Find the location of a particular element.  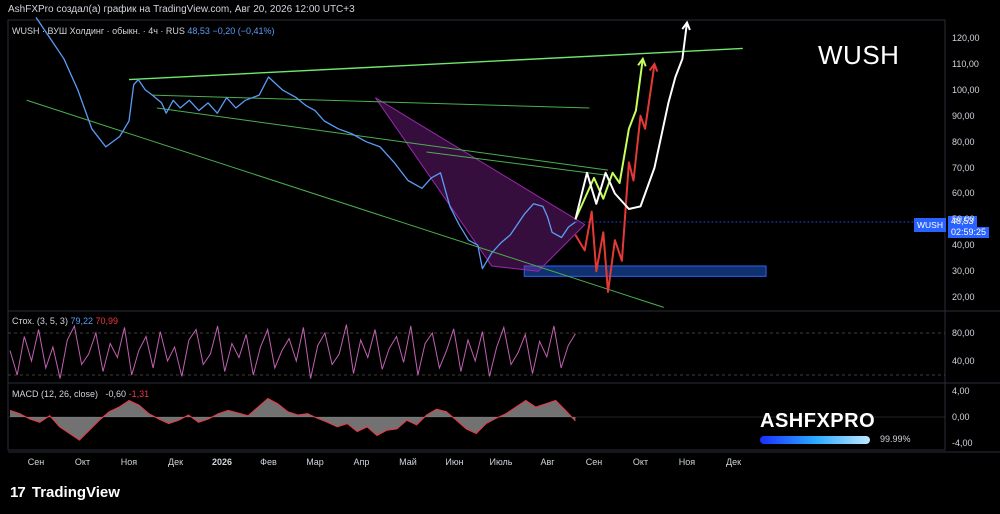

macd-legend: MACD (12, 26, close) -0,60 -1,31 is located at coordinates (80, 394).